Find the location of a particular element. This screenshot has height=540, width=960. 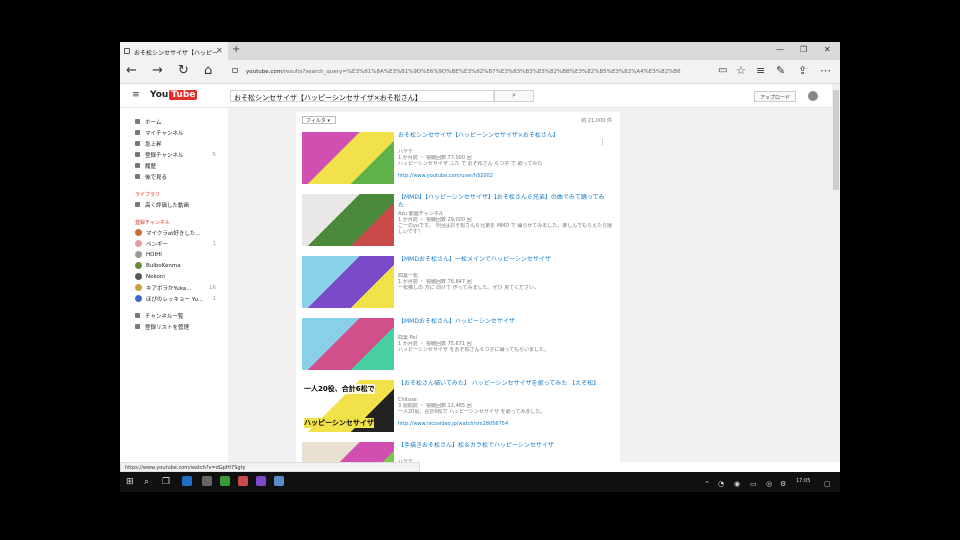

guide-subscription-item: BulboKenma is located at coordinates (174, 265).